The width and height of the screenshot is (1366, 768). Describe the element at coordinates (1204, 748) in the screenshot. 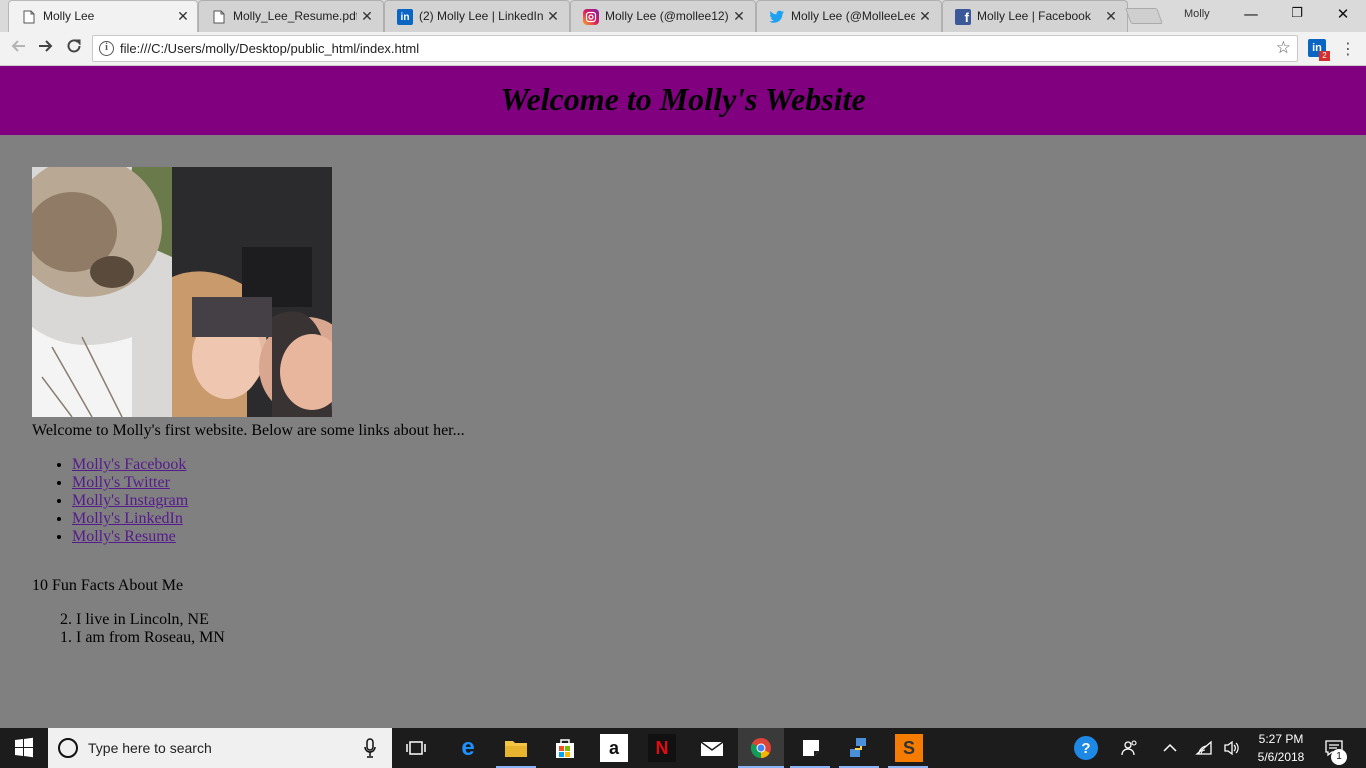

I see `wifi-icon` at that location.